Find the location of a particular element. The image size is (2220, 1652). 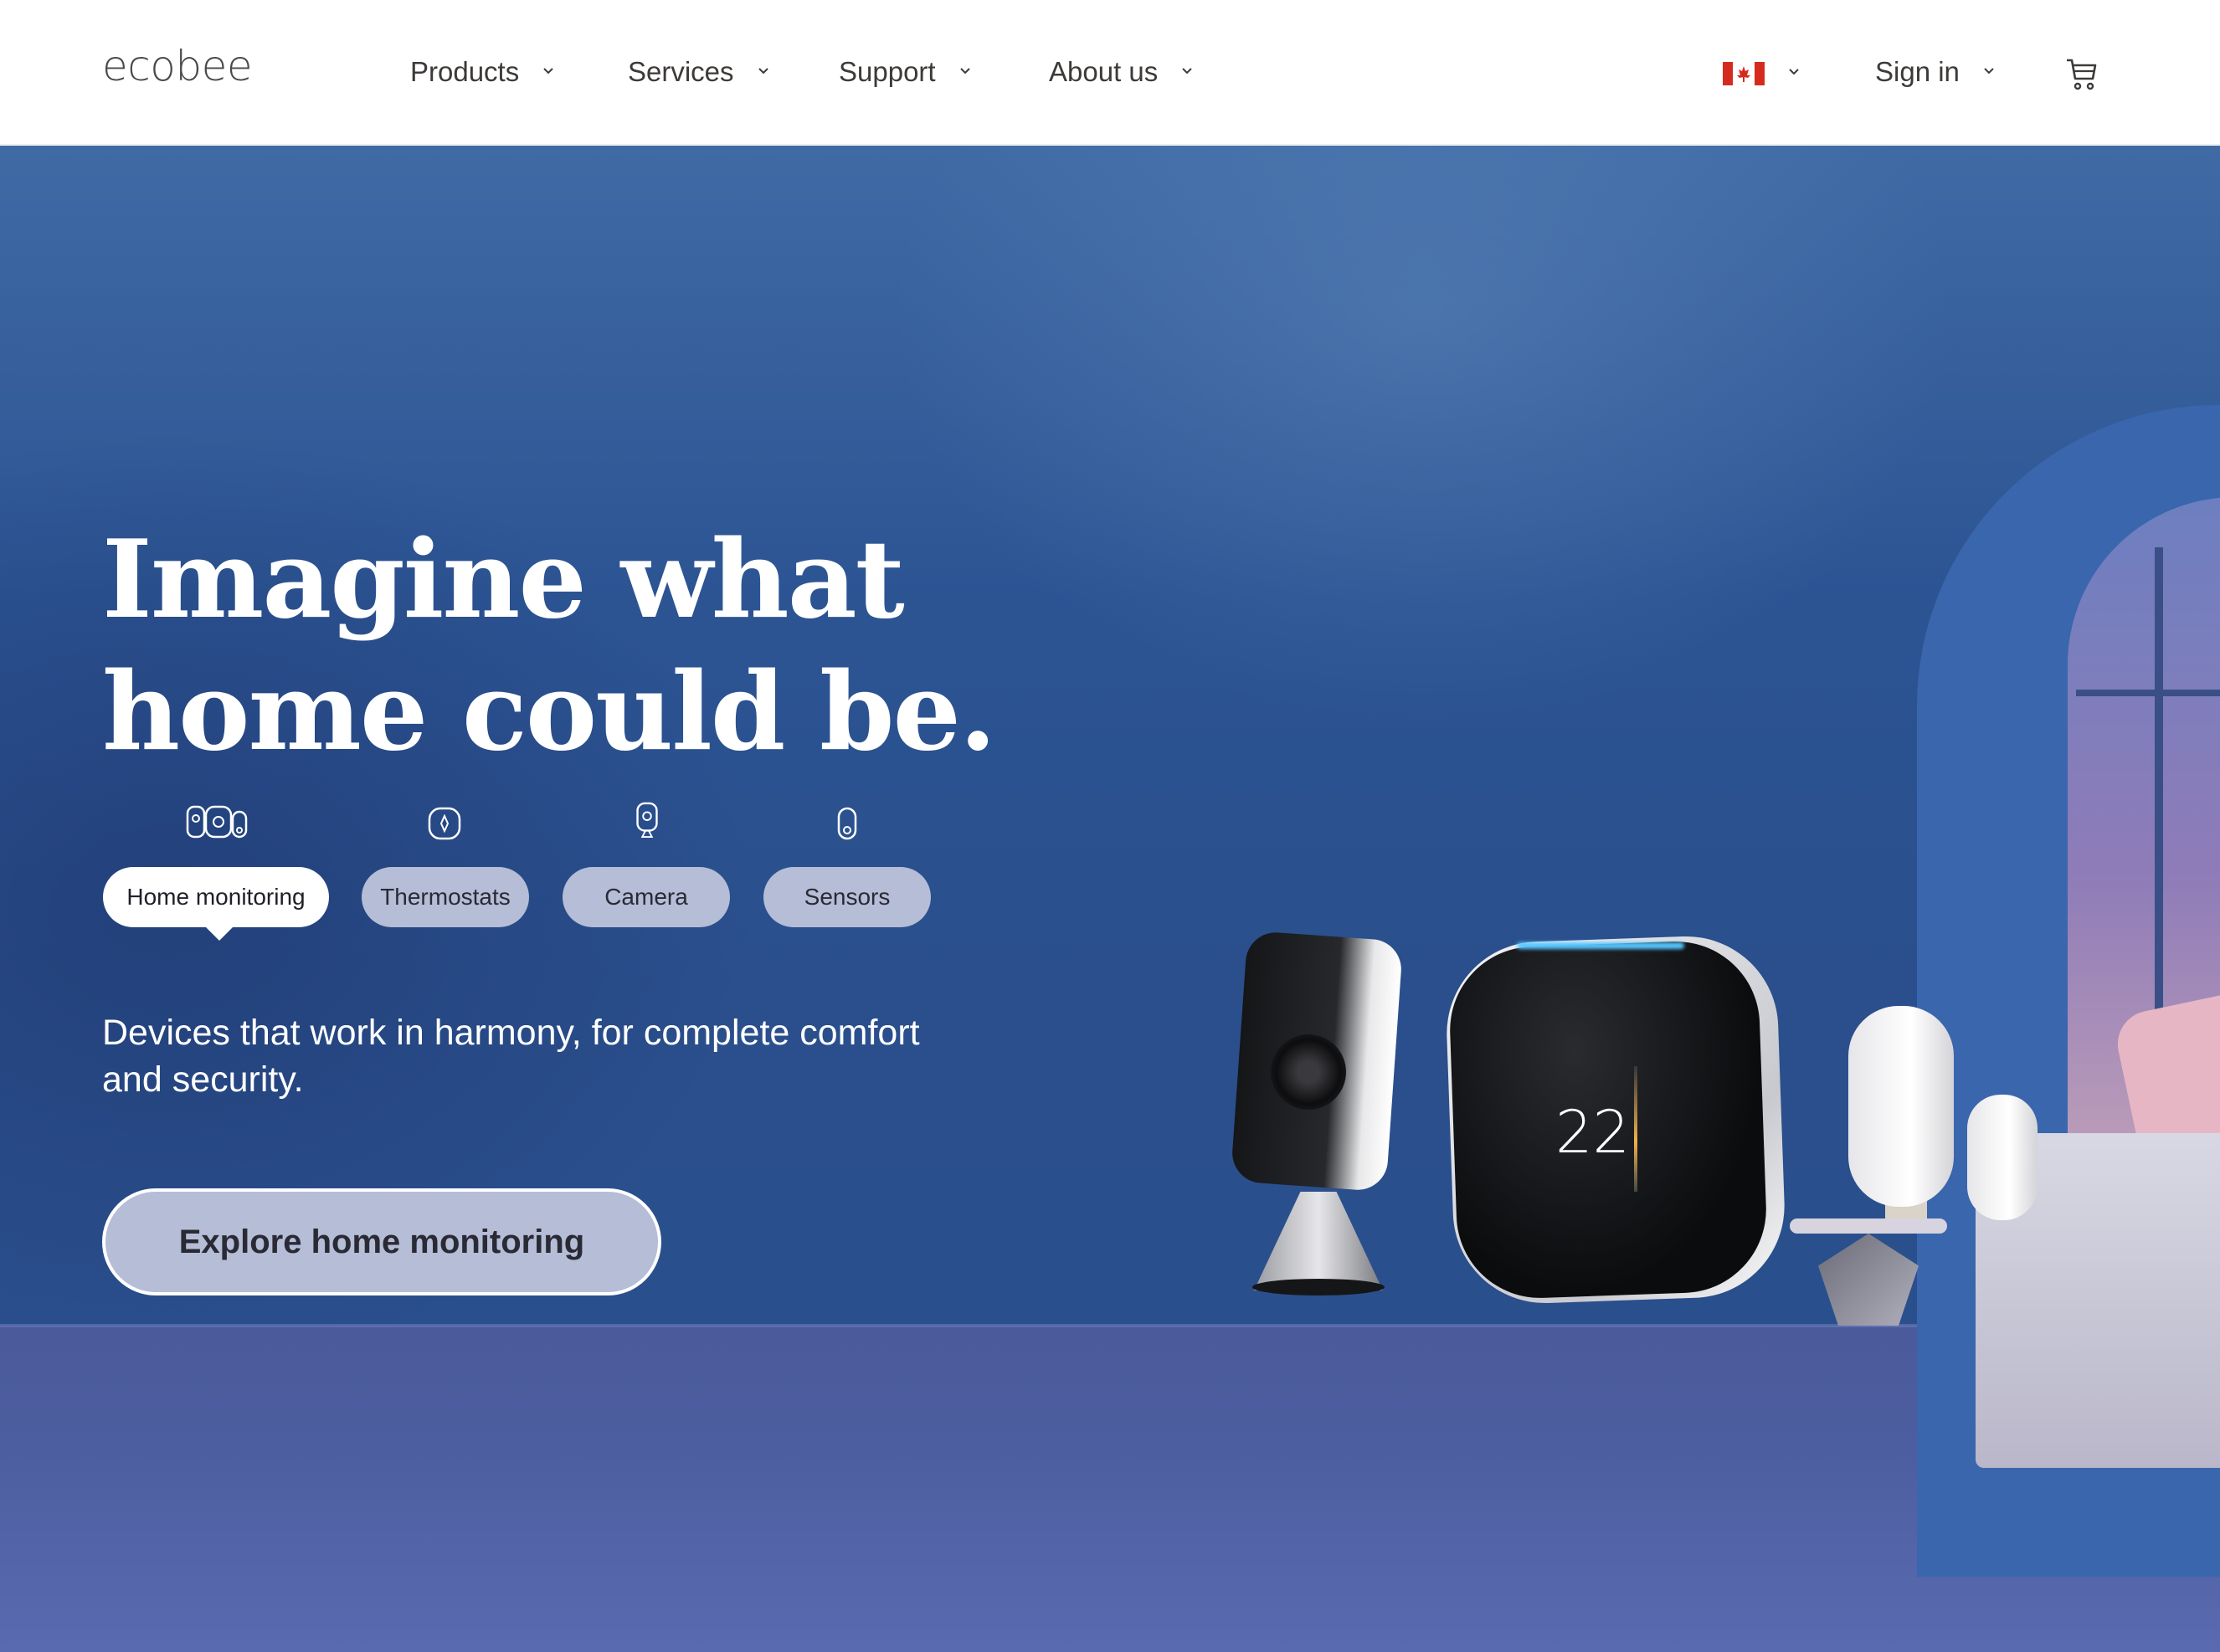

ecobee-logo: ecobee is located at coordinates (177, 66).